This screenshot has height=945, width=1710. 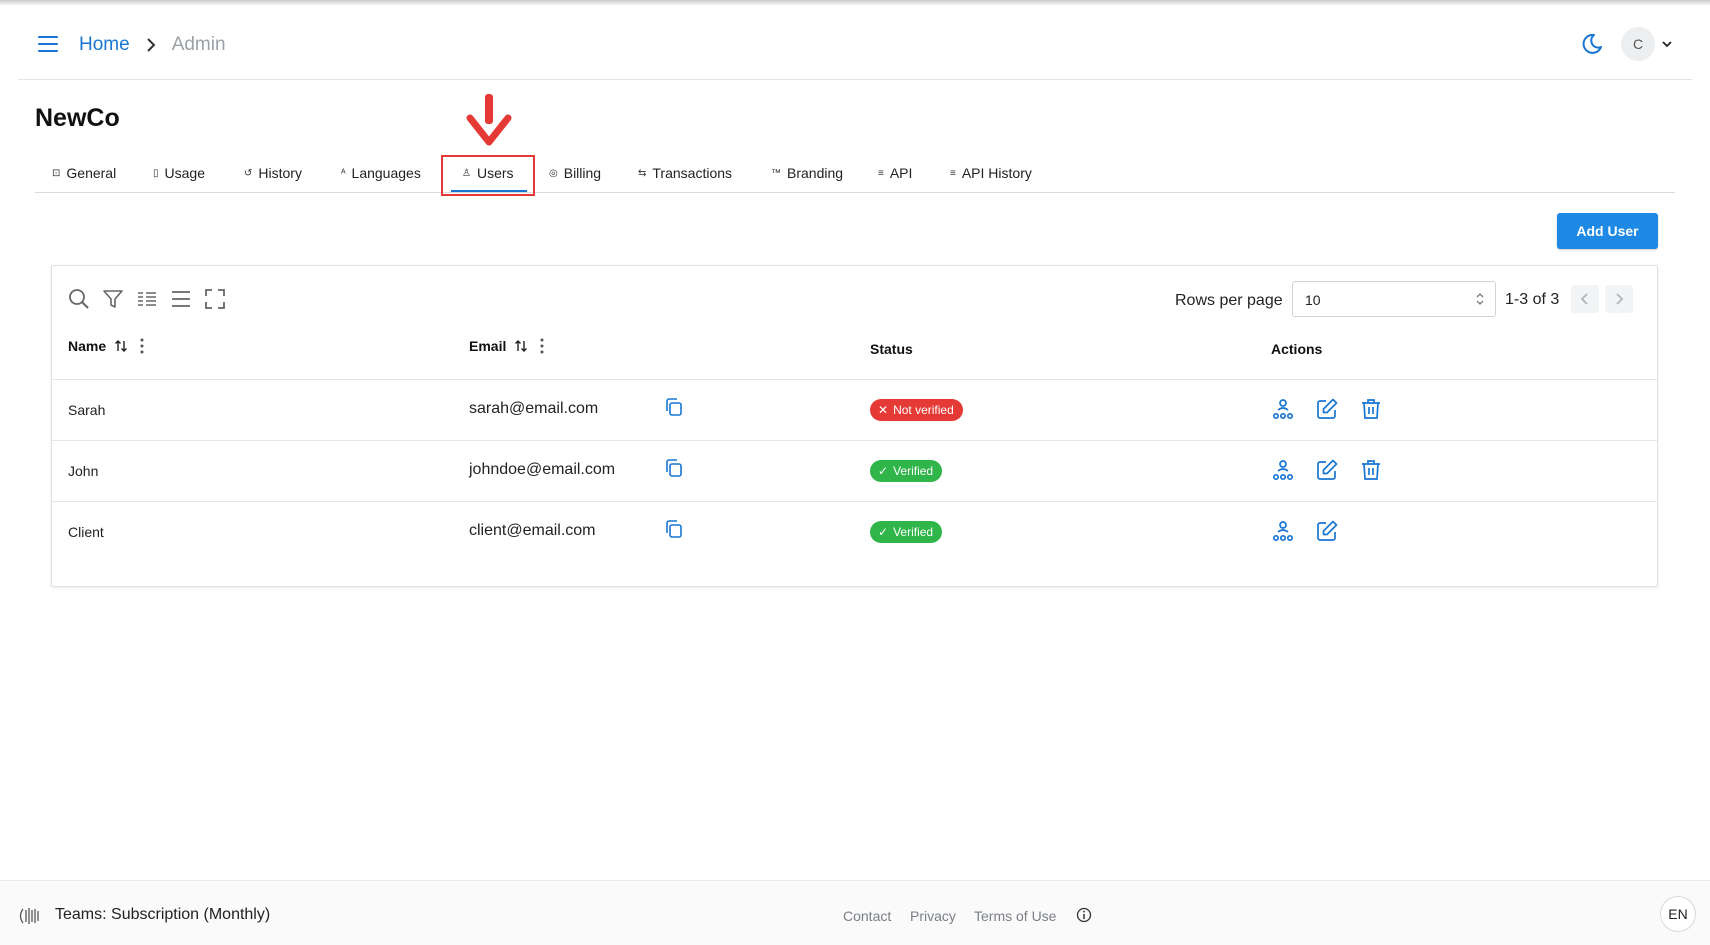 What do you see at coordinates (582, 173) in the screenshot?
I see `tab-label: Billing` at bounding box center [582, 173].